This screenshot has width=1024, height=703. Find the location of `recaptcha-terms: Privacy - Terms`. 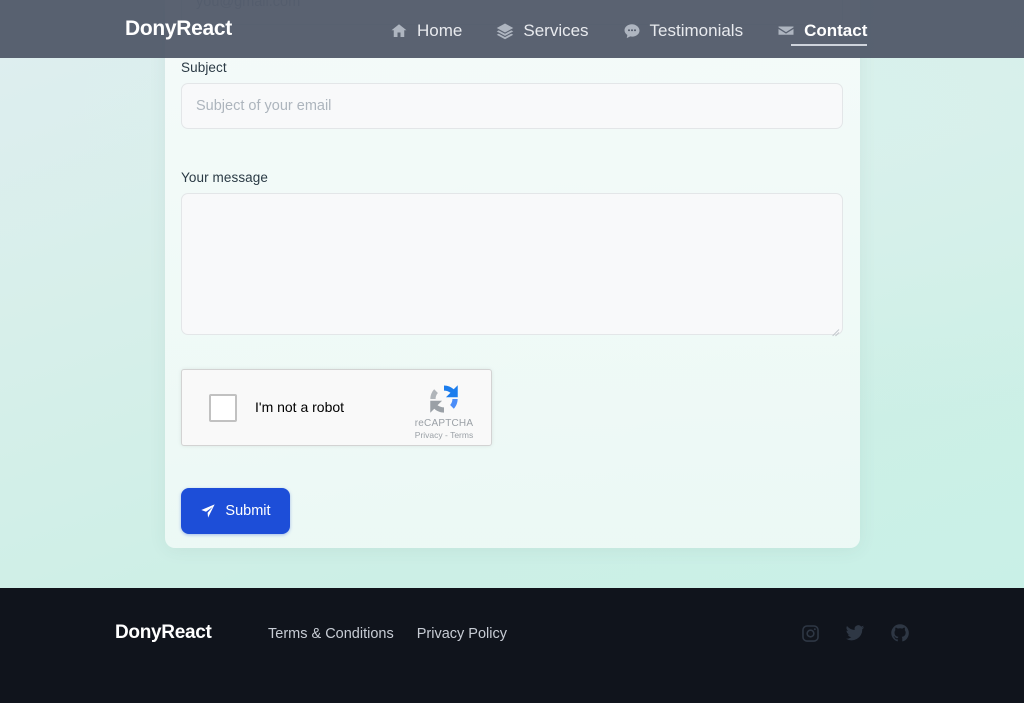

recaptcha-terms: Privacy - Terms is located at coordinates (444, 435).